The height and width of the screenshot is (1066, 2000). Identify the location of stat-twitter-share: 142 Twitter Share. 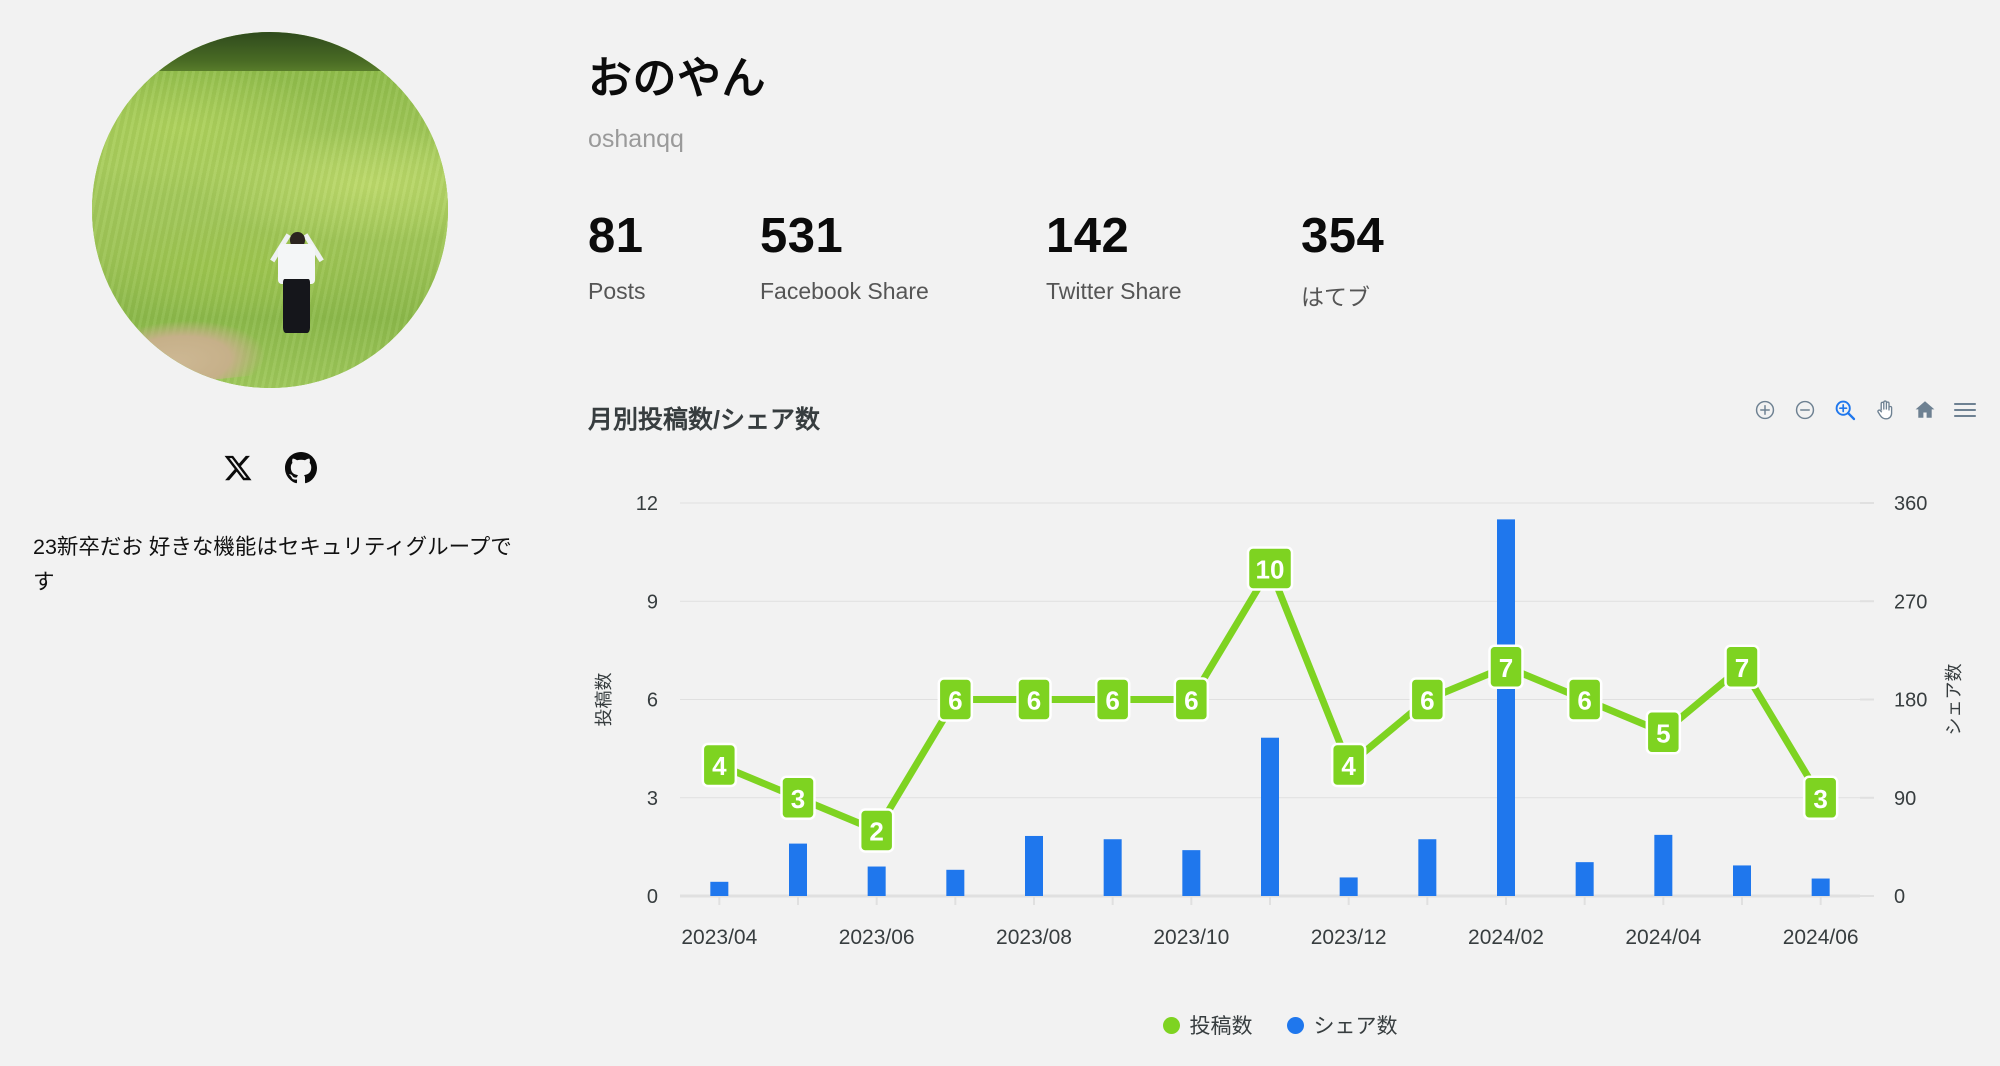
(1114, 258).